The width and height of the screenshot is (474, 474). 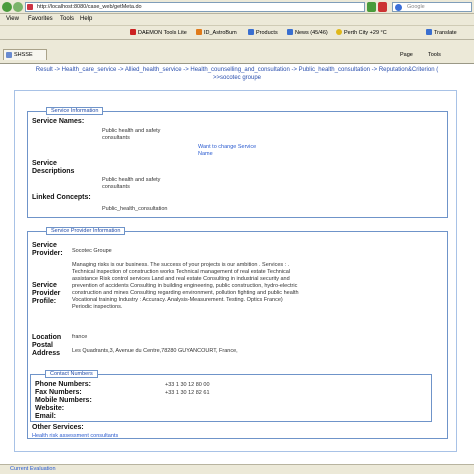 What do you see at coordinates (63, 400) in the screenshot?
I see `mobile-numbers-label: Mobile Numbers:` at bounding box center [63, 400].